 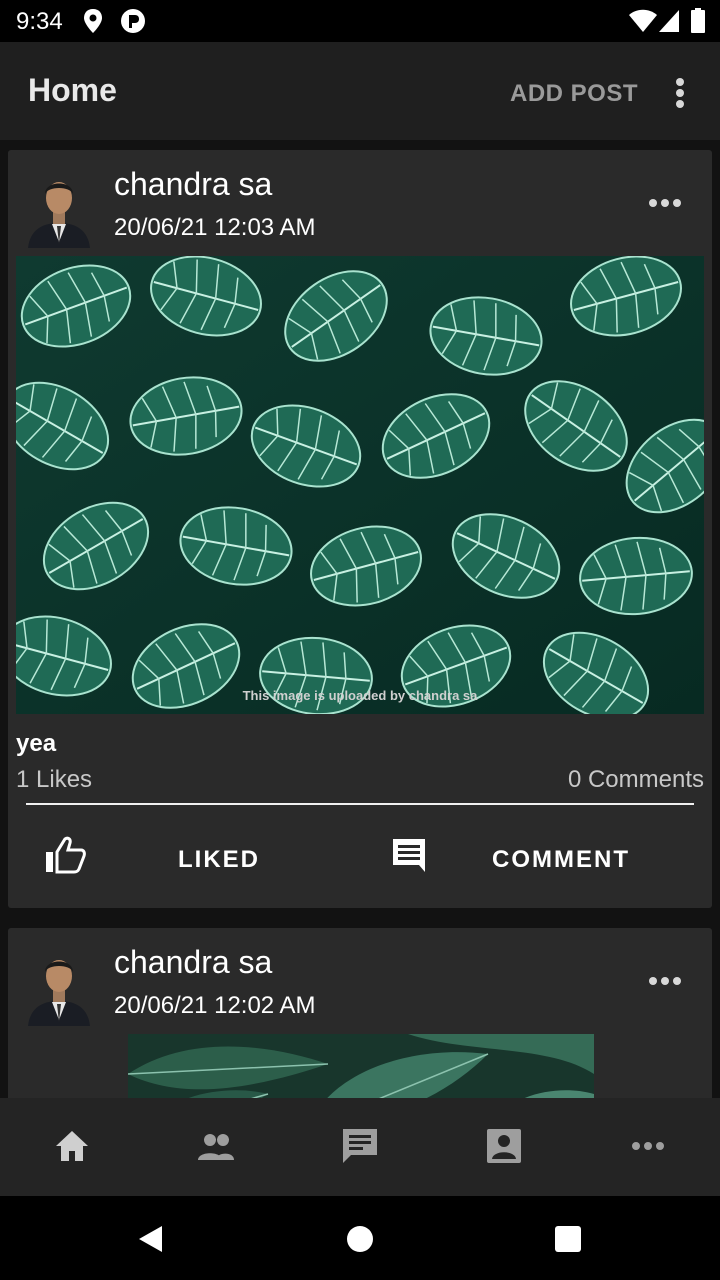 I want to click on post-card: chandra sa 20/06/21 12:02 AM, so click(x=360, y=1013).